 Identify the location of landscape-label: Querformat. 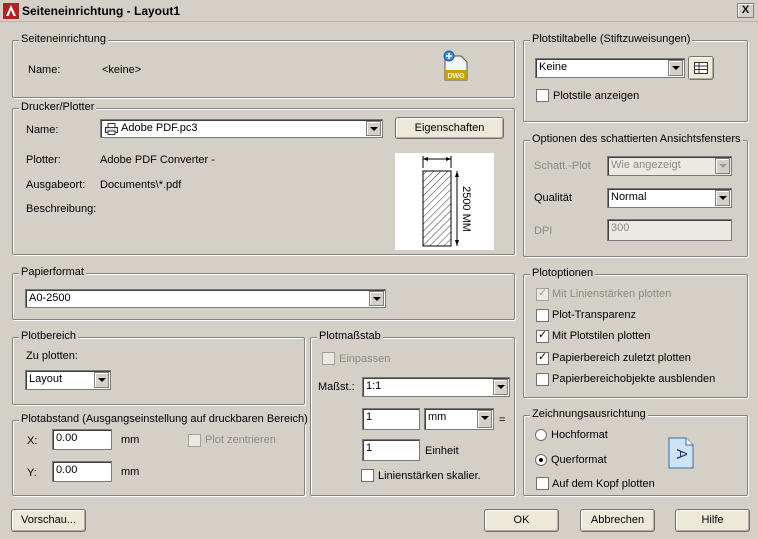
(579, 460).